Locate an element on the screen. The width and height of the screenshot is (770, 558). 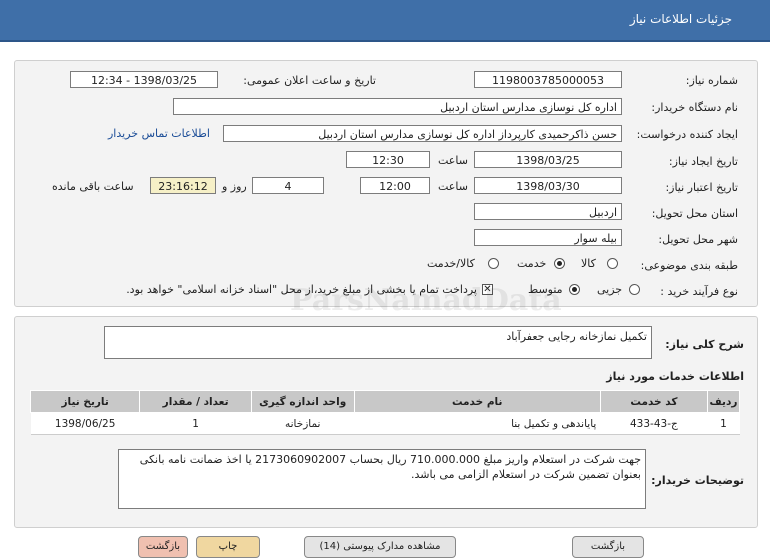
validity-time-field: 12:00 is located at coordinates (395, 185).